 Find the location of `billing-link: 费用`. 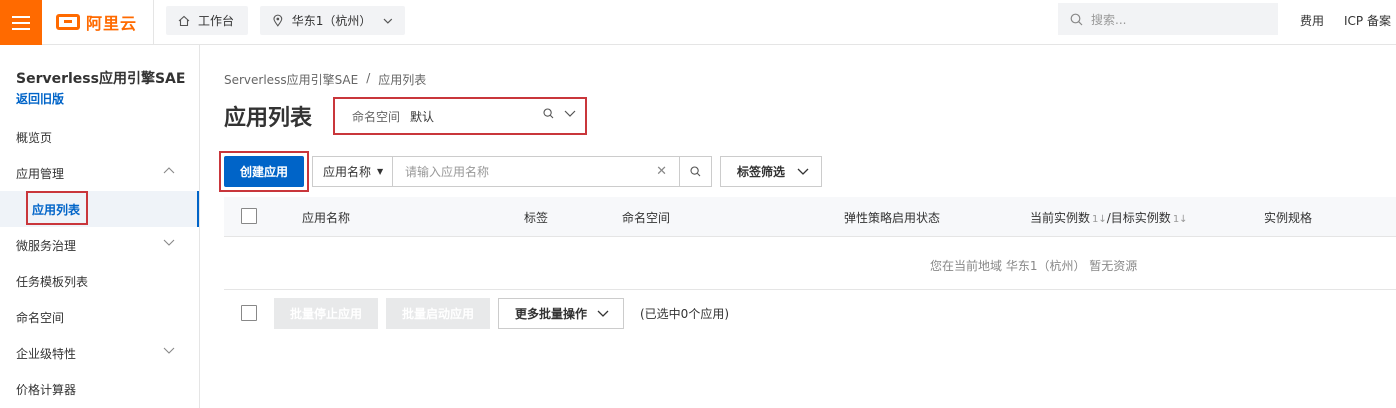

billing-link: 费用 is located at coordinates (1312, 20).